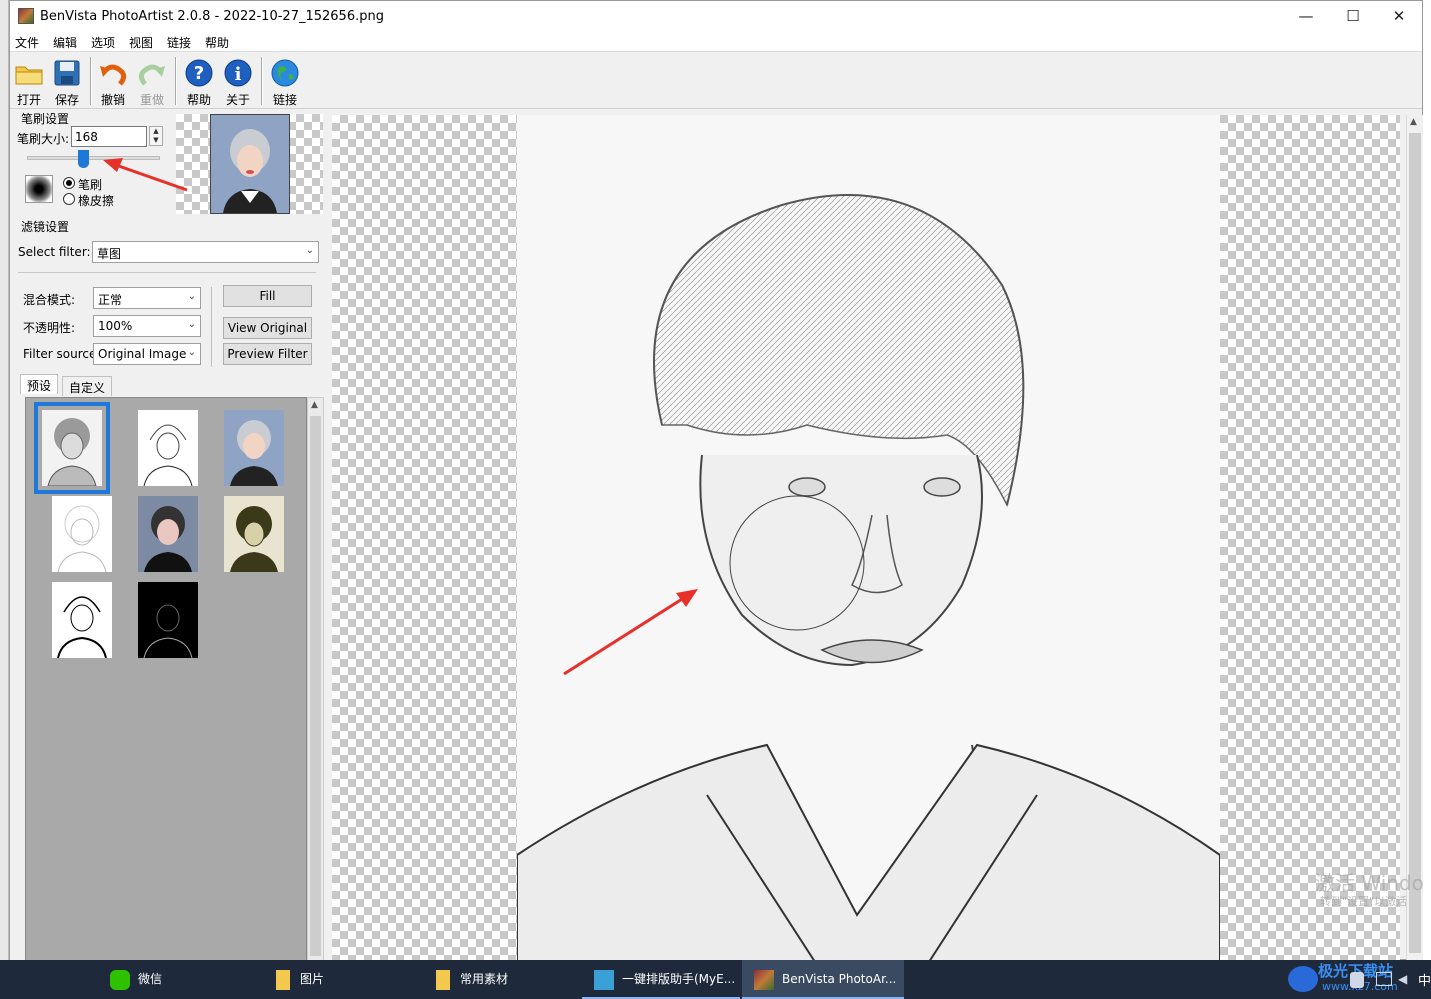 Image resolution: width=1431 pixels, height=999 pixels. Describe the element at coordinates (28, 100) in the screenshot. I see `open-label: 打开` at that location.